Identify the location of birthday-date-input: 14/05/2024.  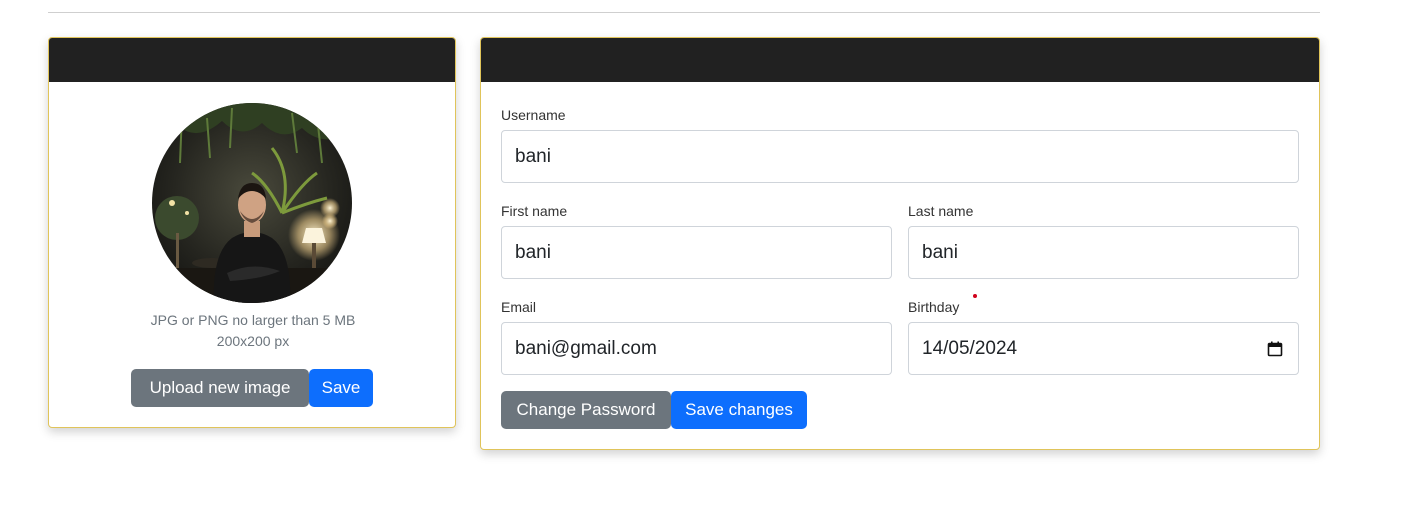
(1103, 348).